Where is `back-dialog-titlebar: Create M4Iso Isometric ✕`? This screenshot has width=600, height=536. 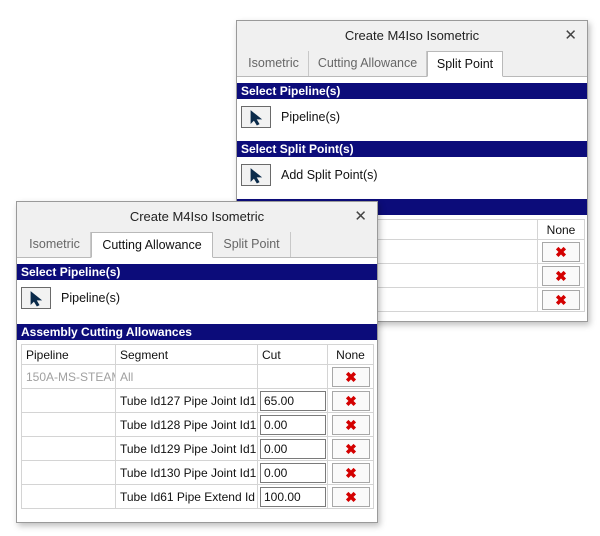 back-dialog-titlebar: Create M4Iso Isometric ✕ is located at coordinates (412, 36).